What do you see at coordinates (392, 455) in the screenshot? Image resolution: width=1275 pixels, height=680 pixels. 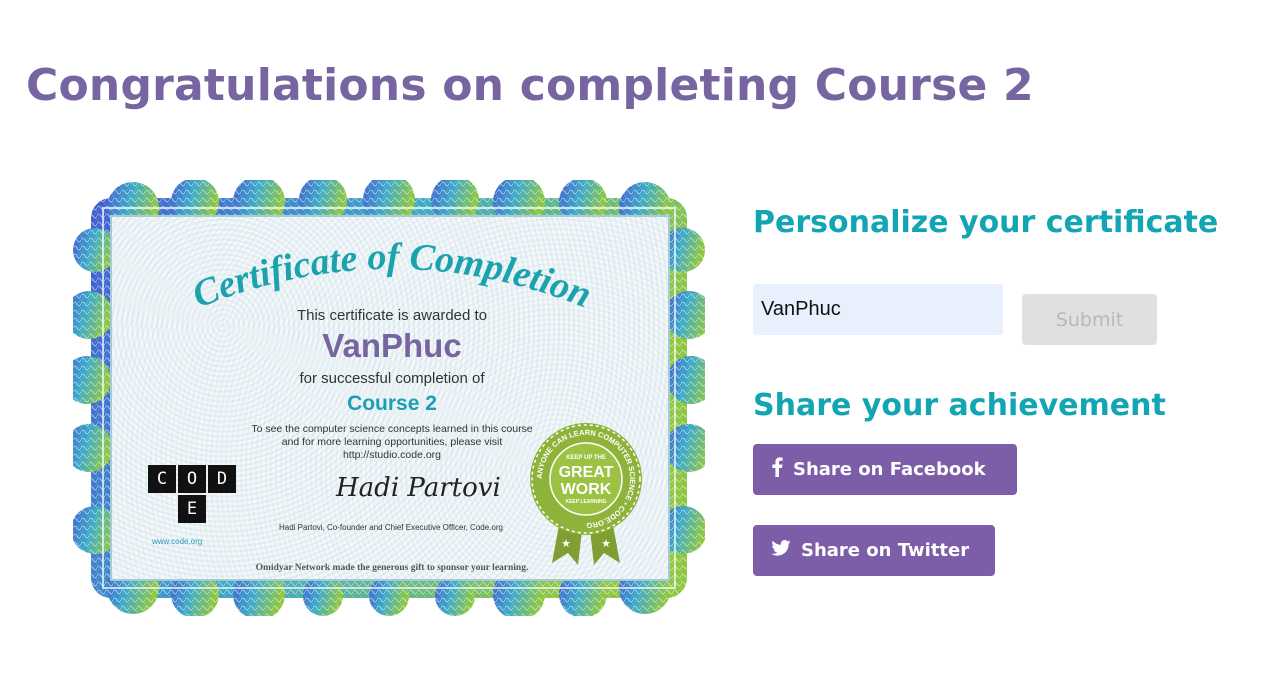 I see `info-line: http://studio.code.org` at bounding box center [392, 455].